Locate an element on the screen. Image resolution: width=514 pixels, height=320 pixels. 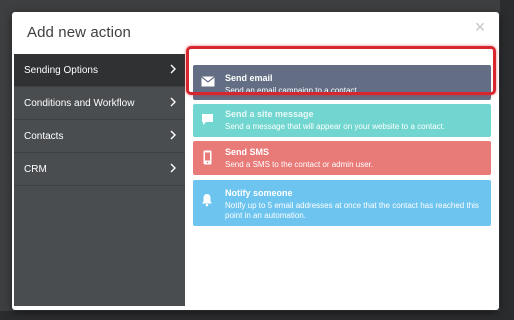
background-panel is located at coordinates (507, 160).